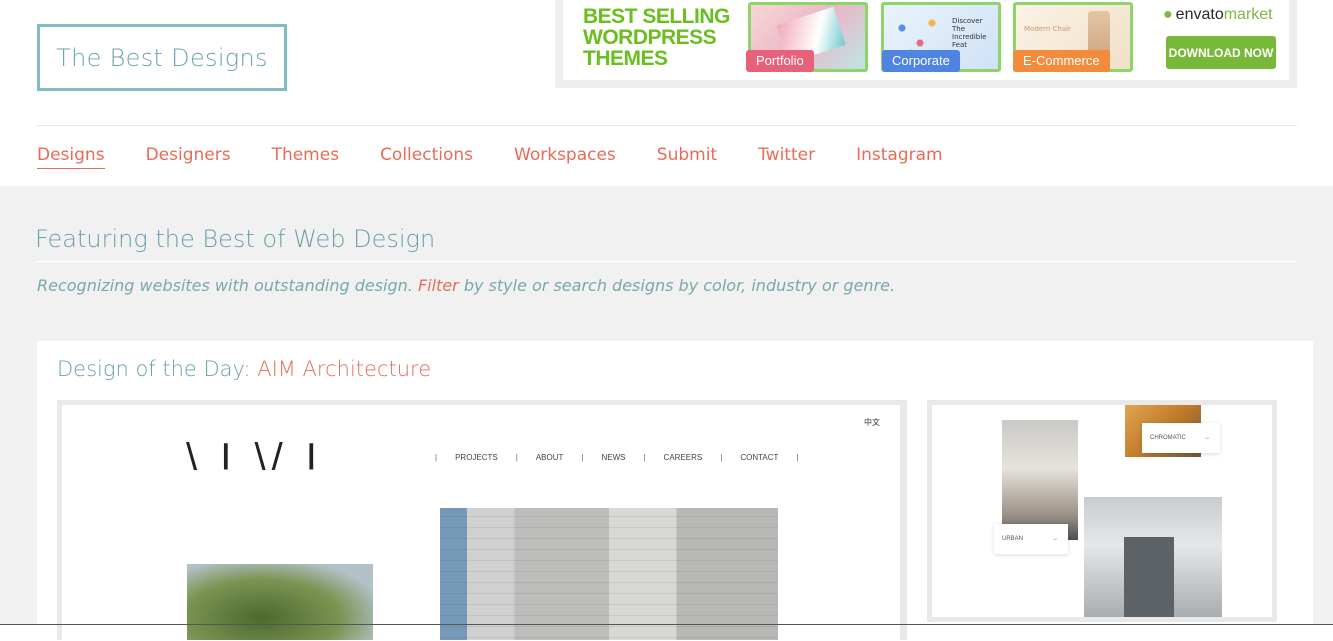 The image size is (1333, 641). What do you see at coordinates (162, 57) in the screenshot?
I see `site-logo: The Best Designs` at bounding box center [162, 57].